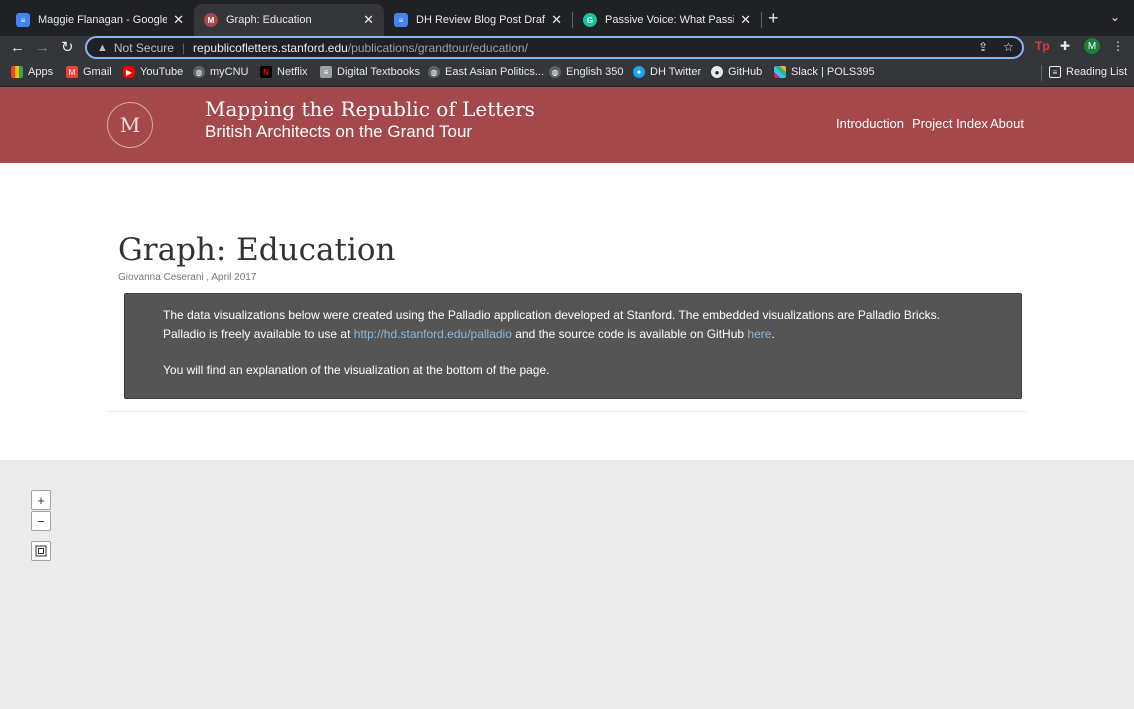  I want to click on profile-avatar: M, so click(1092, 46).